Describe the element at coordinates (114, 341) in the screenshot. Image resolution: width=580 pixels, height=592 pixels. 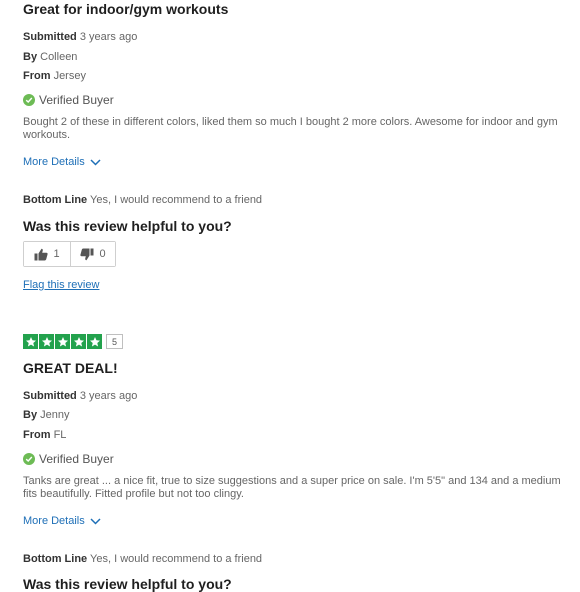
I see `rating-value-badge: 5` at that location.